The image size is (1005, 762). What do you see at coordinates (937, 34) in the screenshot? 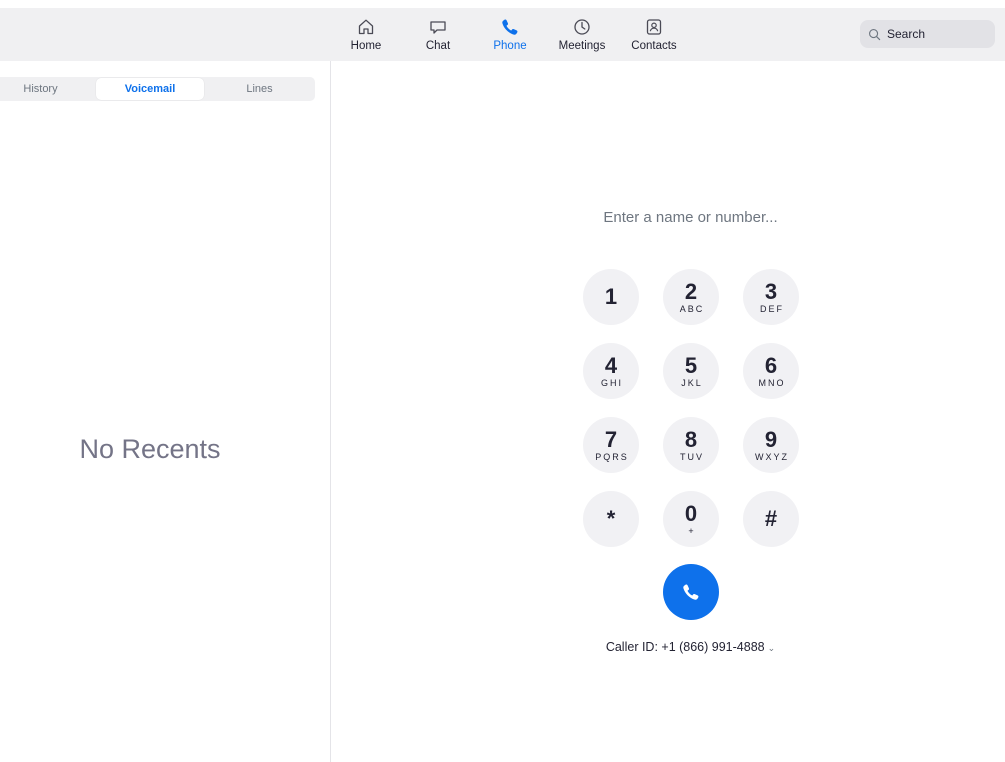
I see `search-input` at bounding box center [937, 34].